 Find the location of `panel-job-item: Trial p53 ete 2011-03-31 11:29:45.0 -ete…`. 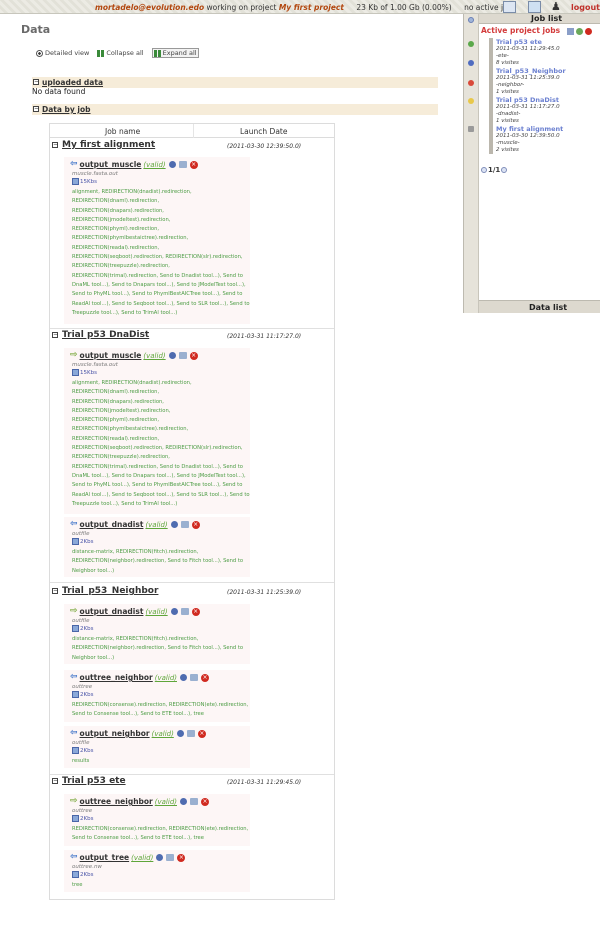

panel-job-item: Trial p53 ete 2011-03-31 11:29:45.0 -ete… is located at coordinates (548, 52).